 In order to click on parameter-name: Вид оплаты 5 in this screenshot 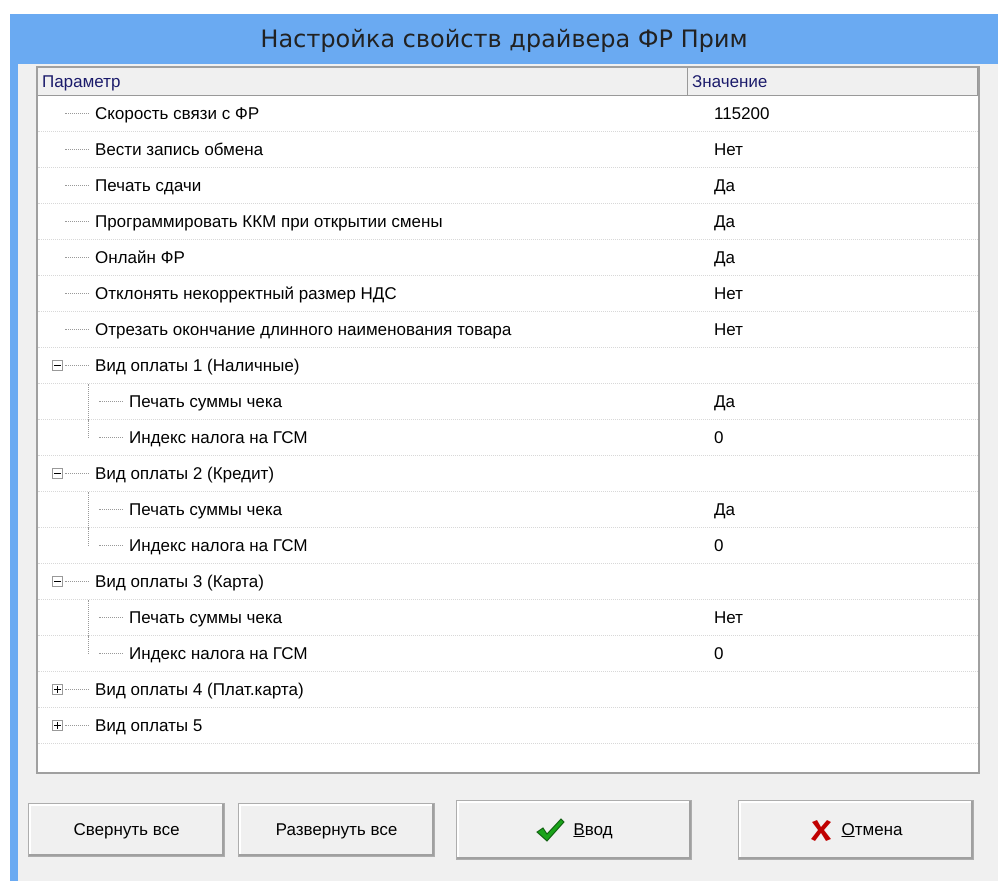, I will do `click(148, 725)`.